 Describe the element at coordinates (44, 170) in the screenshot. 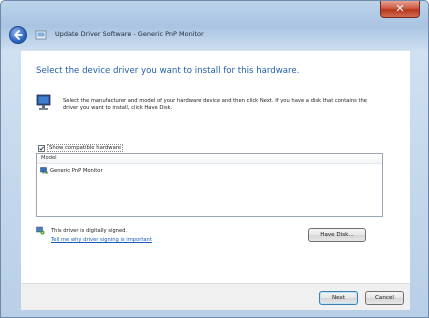

I see `monitor-driver-icon` at that location.